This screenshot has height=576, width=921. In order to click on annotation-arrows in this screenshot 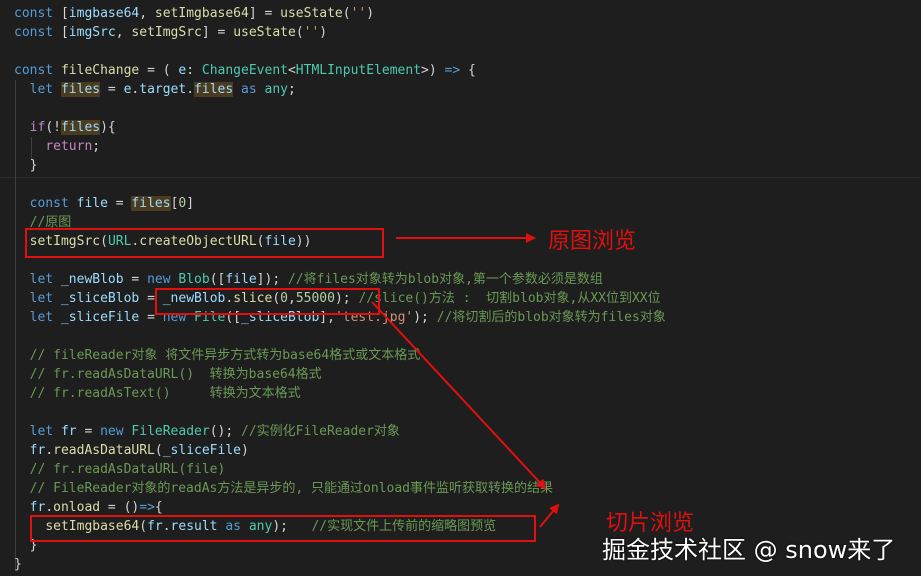, I will do `click(465, 380)`.